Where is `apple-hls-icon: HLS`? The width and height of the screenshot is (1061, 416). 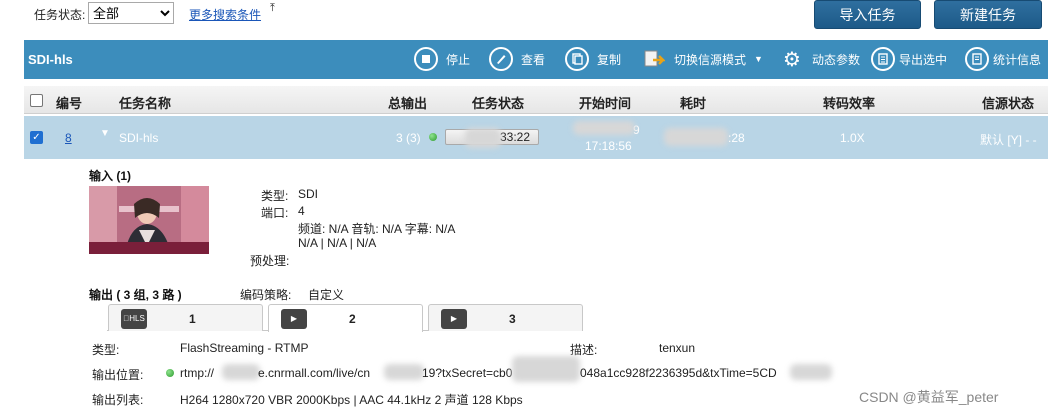
apple-hls-icon: HLS is located at coordinates (134, 319).